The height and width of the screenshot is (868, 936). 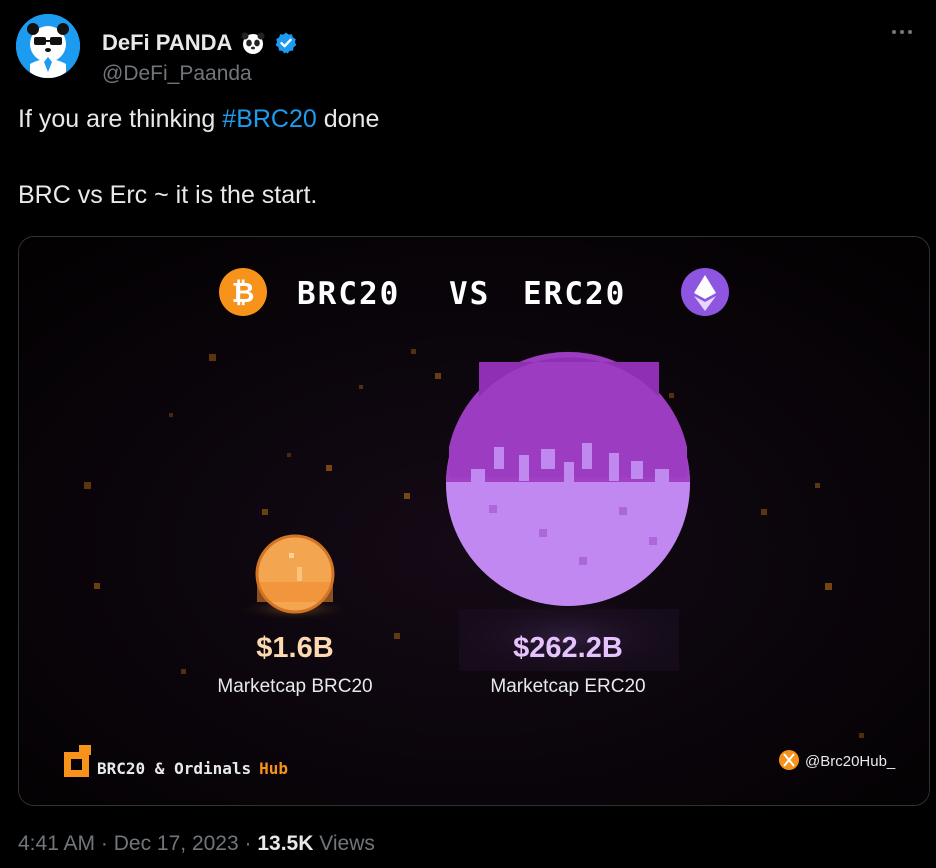 What do you see at coordinates (348, 119) in the screenshot?
I see `tweet-text-segment: done` at bounding box center [348, 119].